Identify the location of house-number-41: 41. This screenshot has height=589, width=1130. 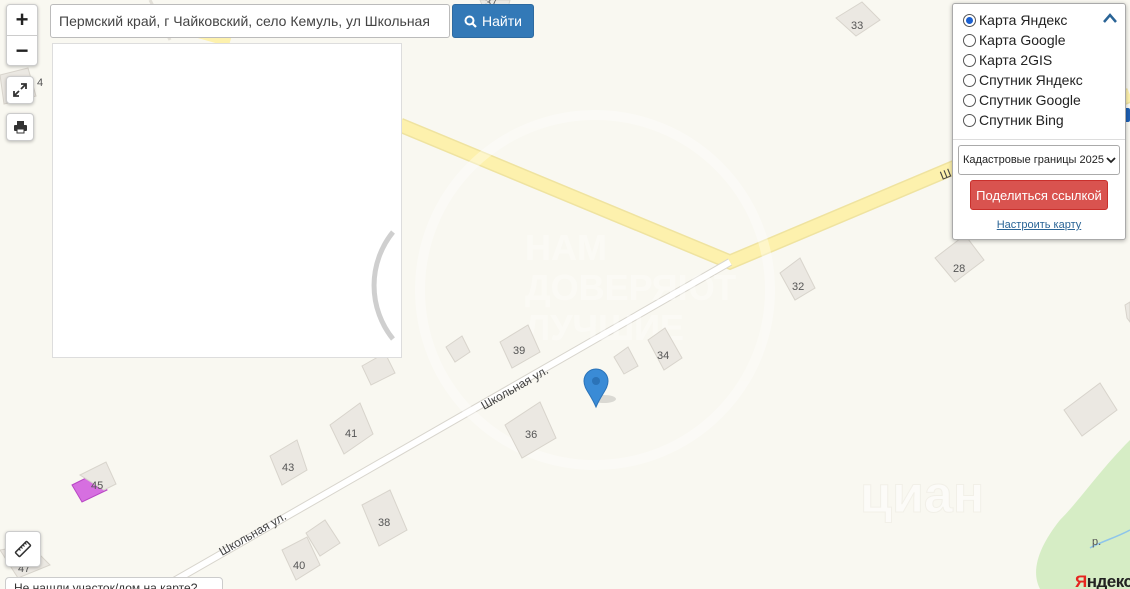
(351, 434).